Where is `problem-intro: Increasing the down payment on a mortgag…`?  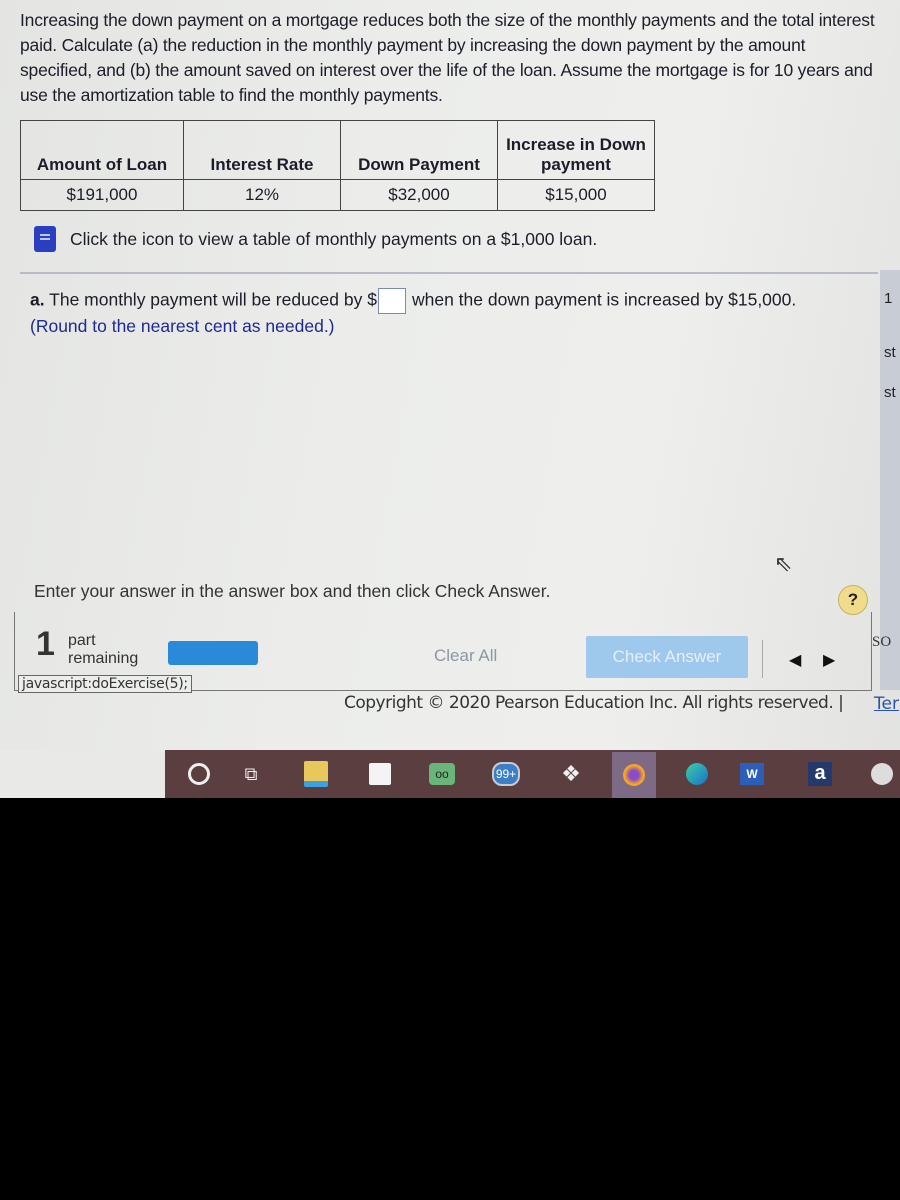 problem-intro: Increasing the down payment on a mortgag… is located at coordinates (447, 57).